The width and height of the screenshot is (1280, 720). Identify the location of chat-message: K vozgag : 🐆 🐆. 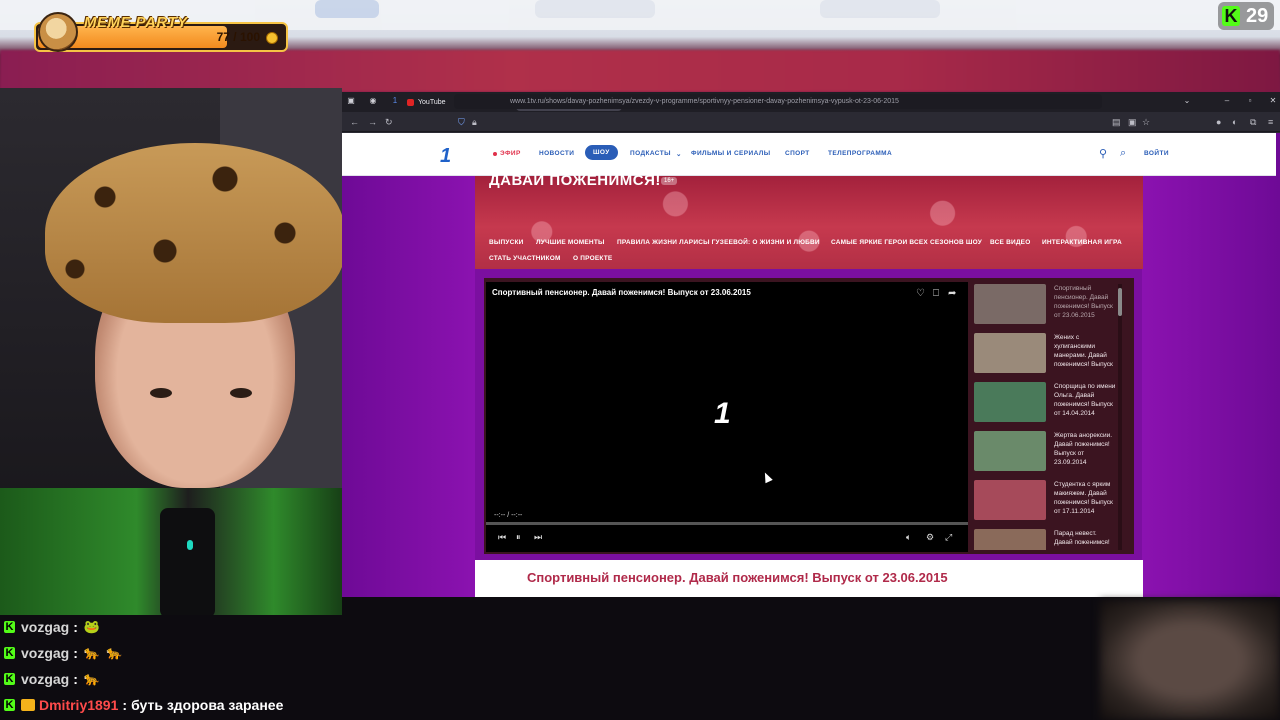
(63, 653).